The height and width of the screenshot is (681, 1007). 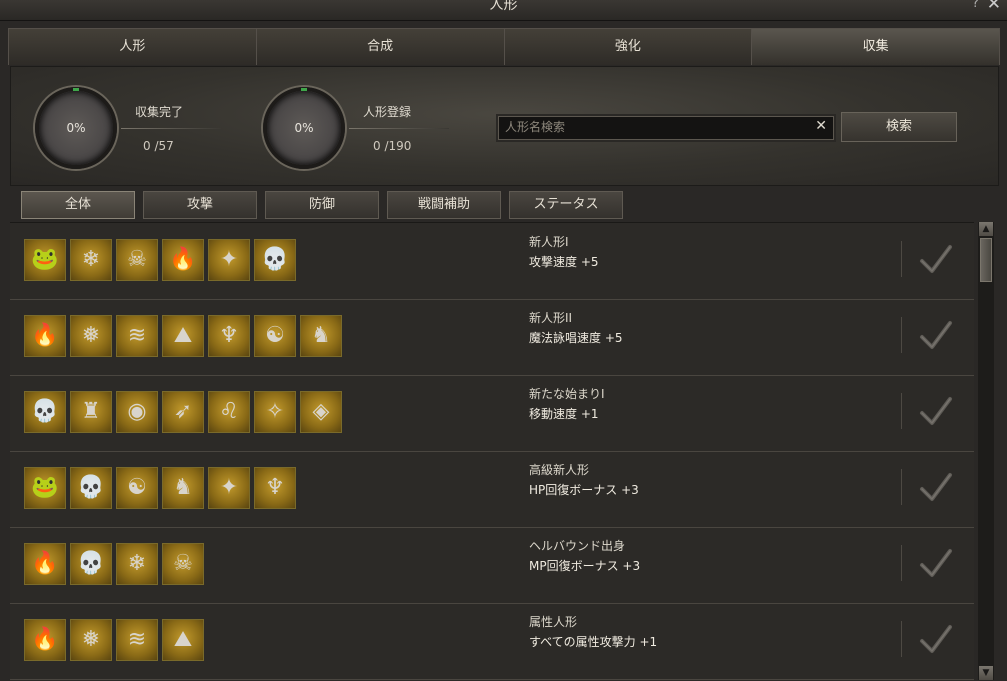 I want to click on search-input, so click(x=655, y=127).